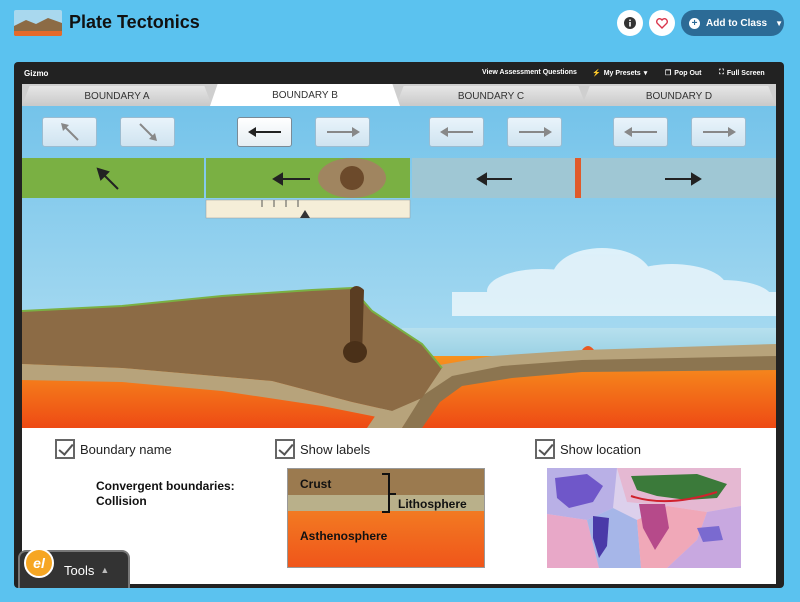 The image size is (800, 602). I want to click on show-labels-checkbox, so click(285, 449).